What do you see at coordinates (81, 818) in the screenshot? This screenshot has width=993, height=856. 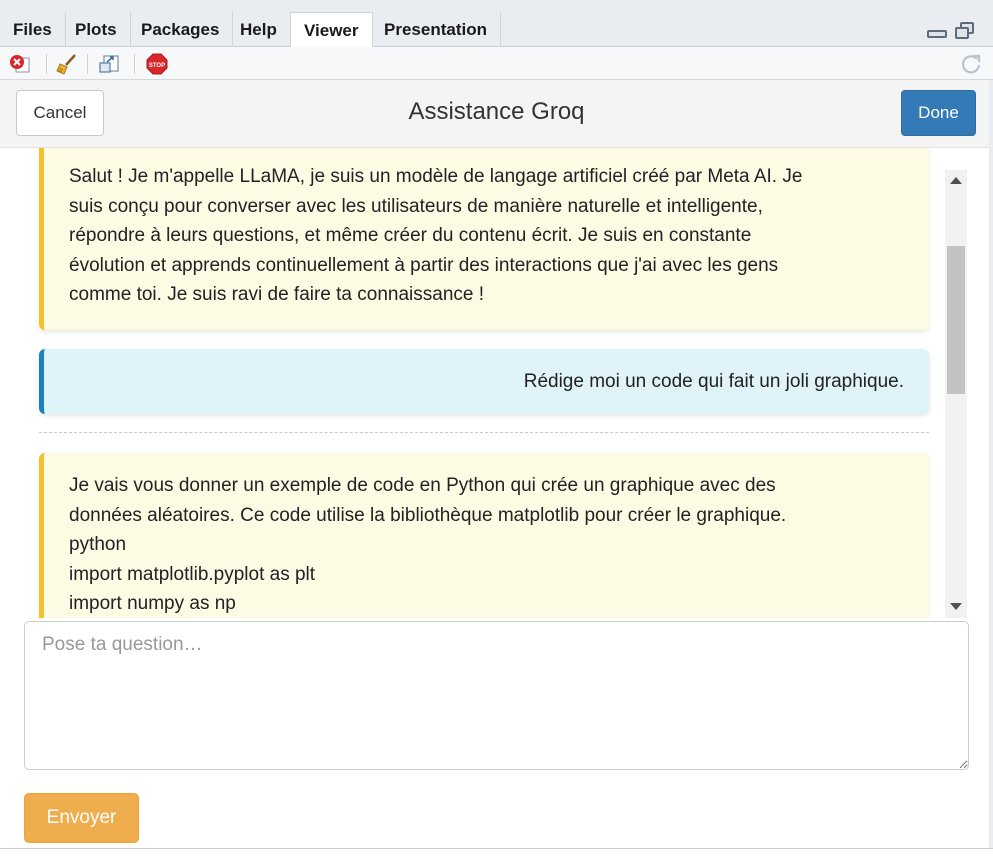 I see `send-button: Envoyer` at bounding box center [81, 818].